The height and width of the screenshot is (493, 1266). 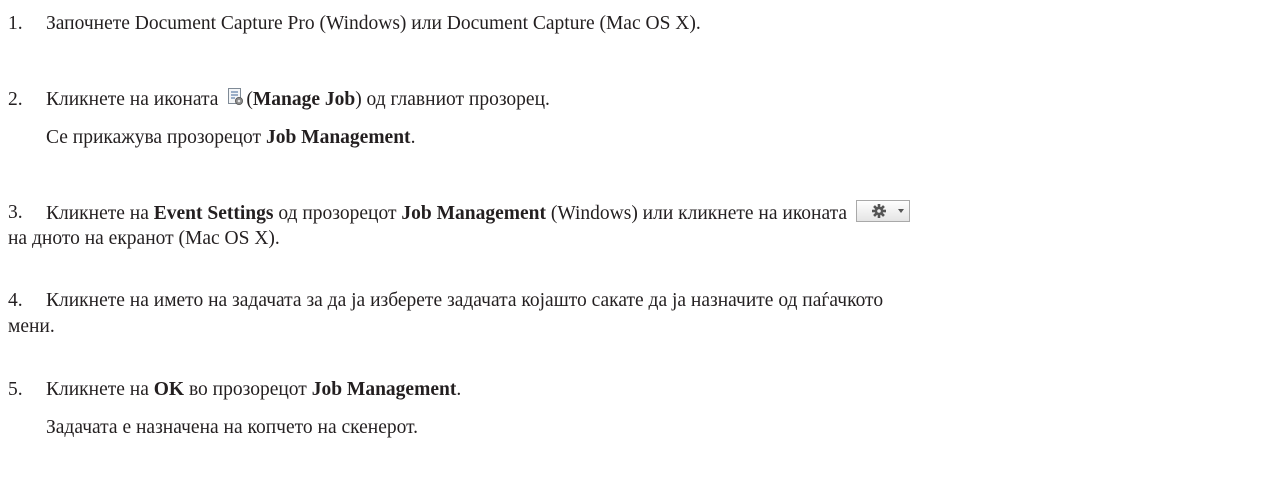 I want to click on step-number: 3., so click(x=15, y=212).